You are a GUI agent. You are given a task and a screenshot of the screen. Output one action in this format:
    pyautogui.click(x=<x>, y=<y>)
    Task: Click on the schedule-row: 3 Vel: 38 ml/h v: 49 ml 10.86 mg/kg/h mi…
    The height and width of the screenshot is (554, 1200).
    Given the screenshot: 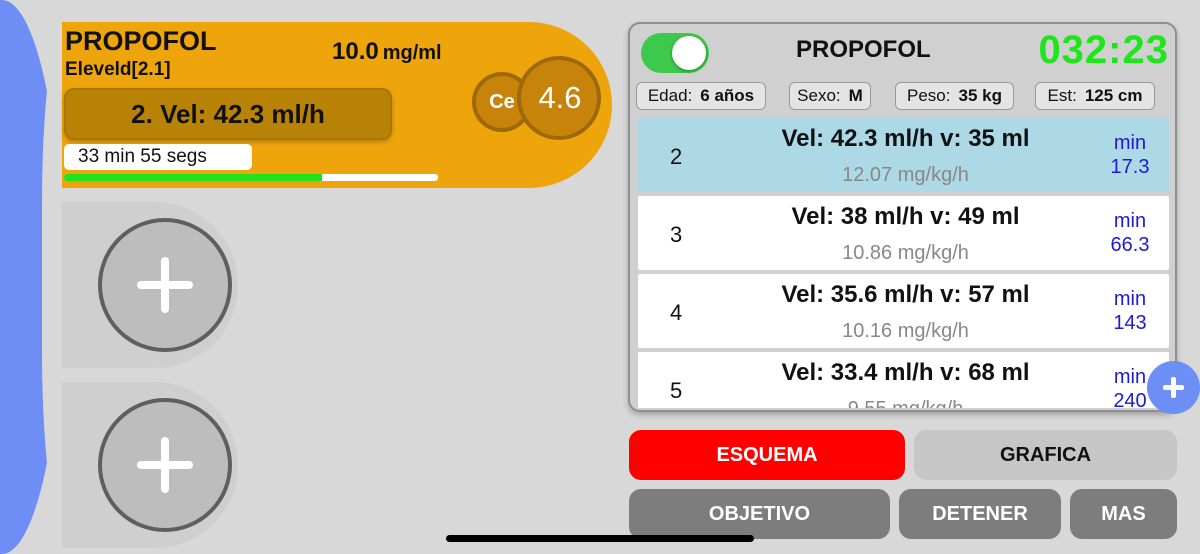 What is the action you would take?
    pyautogui.click(x=903, y=233)
    